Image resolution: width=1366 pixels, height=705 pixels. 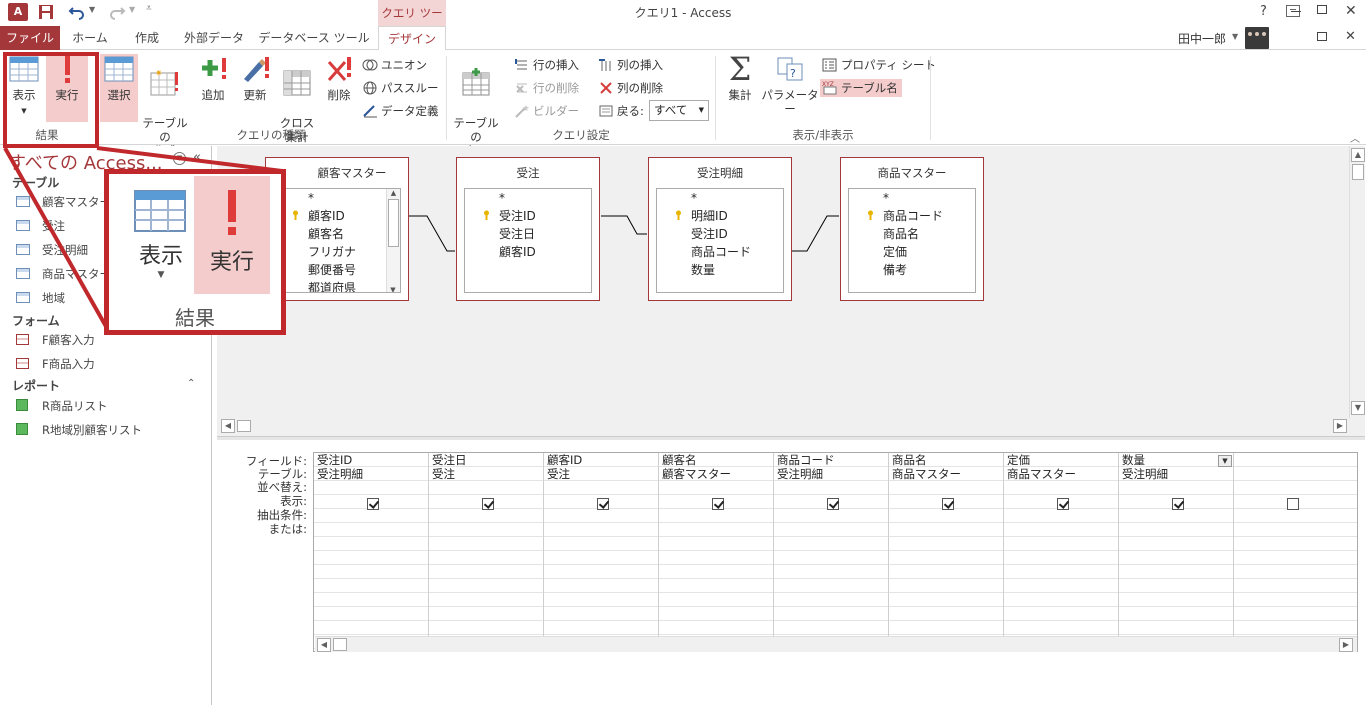 What do you see at coordinates (630, 88) in the screenshot?
I see `delete-columns-button: 列の削除` at bounding box center [630, 88].